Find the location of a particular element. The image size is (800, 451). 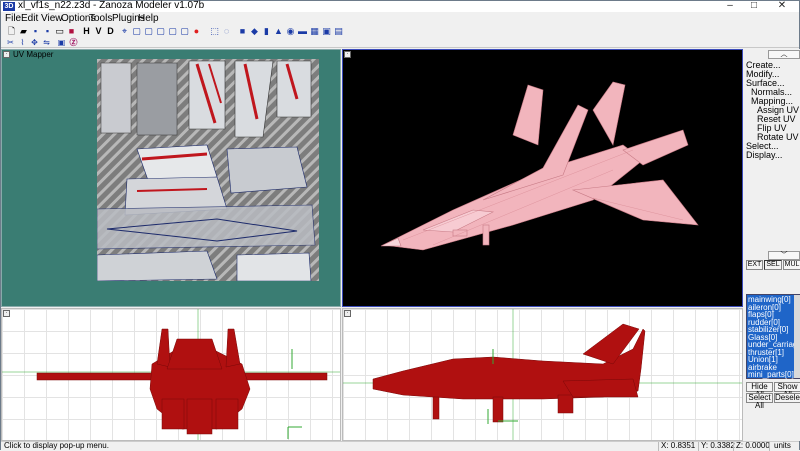

box5-icon: ▢ is located at coordinates (184, 31).